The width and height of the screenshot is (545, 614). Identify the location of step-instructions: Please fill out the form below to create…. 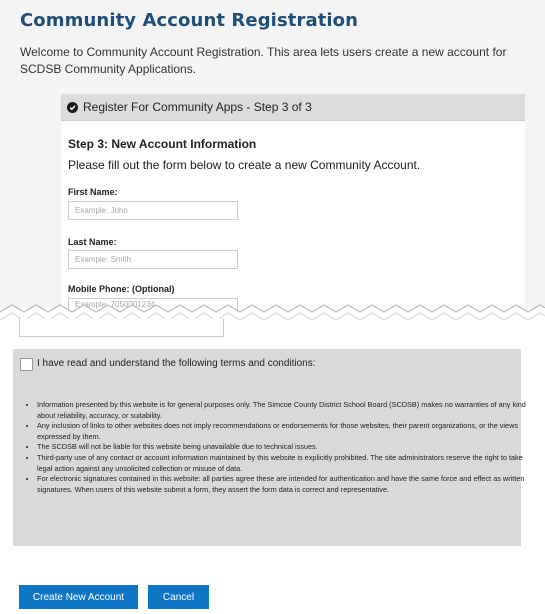
(244, 165).